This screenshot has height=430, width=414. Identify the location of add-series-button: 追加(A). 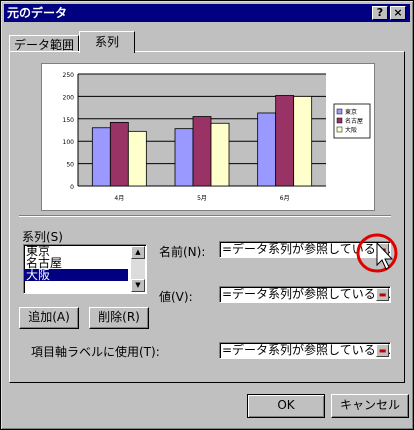
(49, 318).